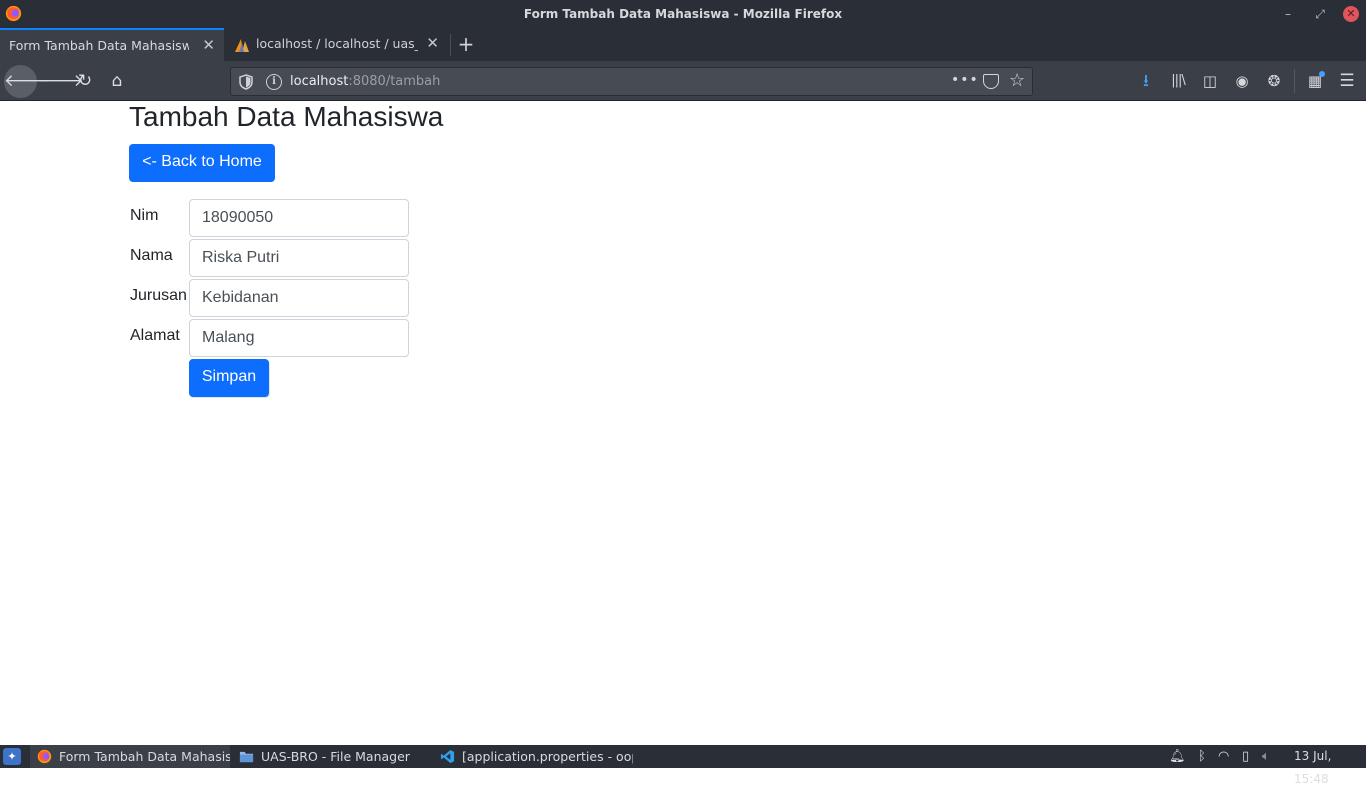 This screenshot has height=791, width=1366. Describe the element at coordinates (299, 258) in the screenshot. I see `nama-input: Riska Putri` at that location.